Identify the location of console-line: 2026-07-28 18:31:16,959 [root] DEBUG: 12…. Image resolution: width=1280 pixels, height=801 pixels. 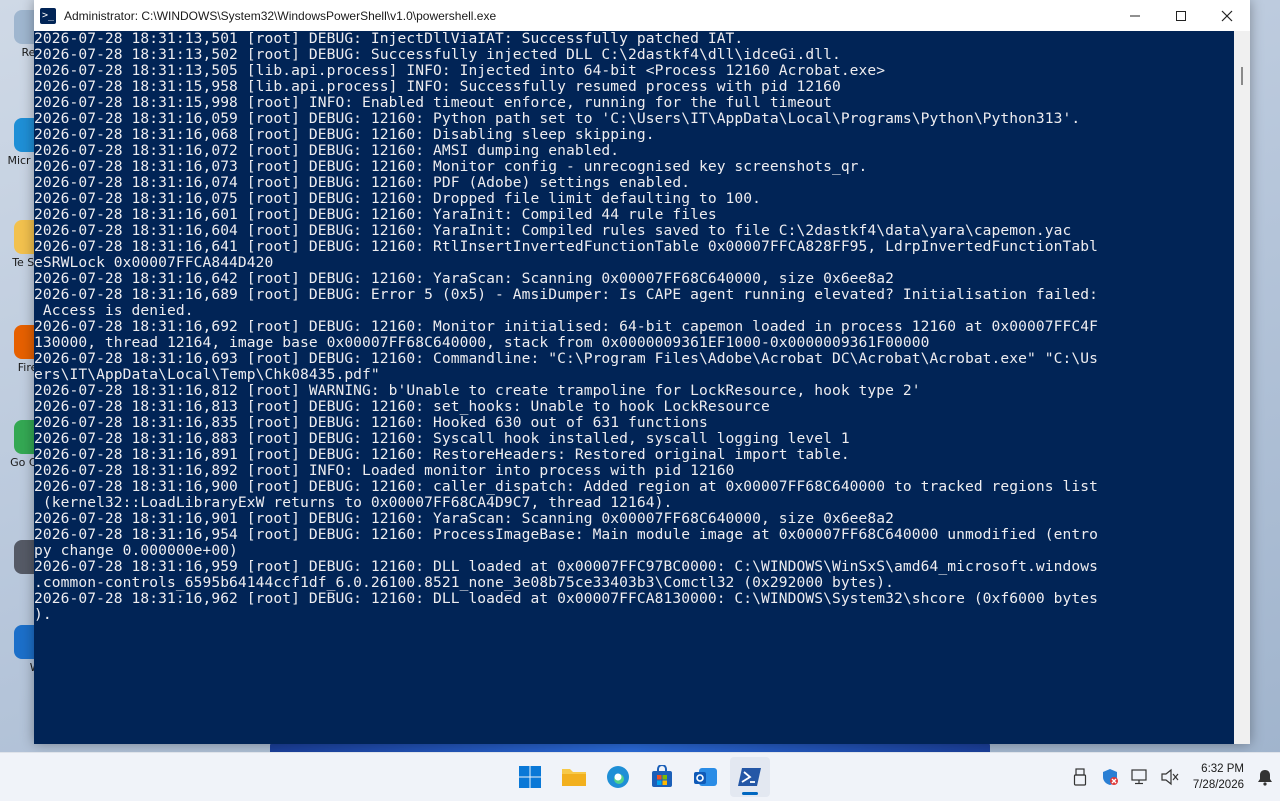
(566, 566).